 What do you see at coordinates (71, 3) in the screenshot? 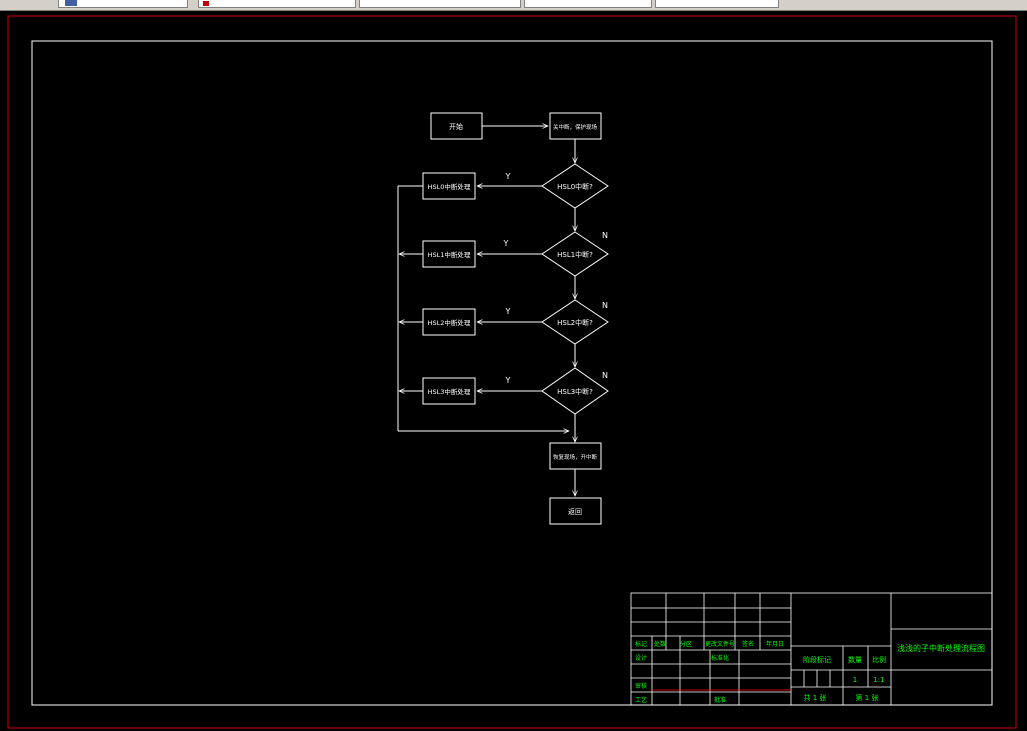
I see `layer-icon` at bounding box center [71, 3].